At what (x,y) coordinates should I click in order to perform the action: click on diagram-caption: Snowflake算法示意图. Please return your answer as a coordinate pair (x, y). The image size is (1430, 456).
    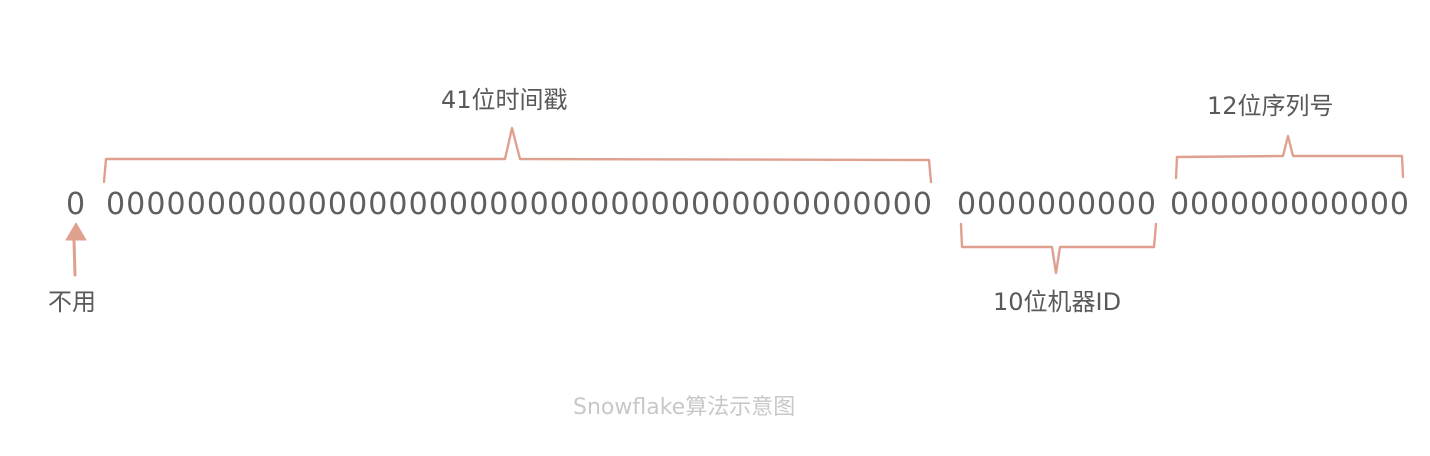
    Looking at the image, I should click on (684, 407).